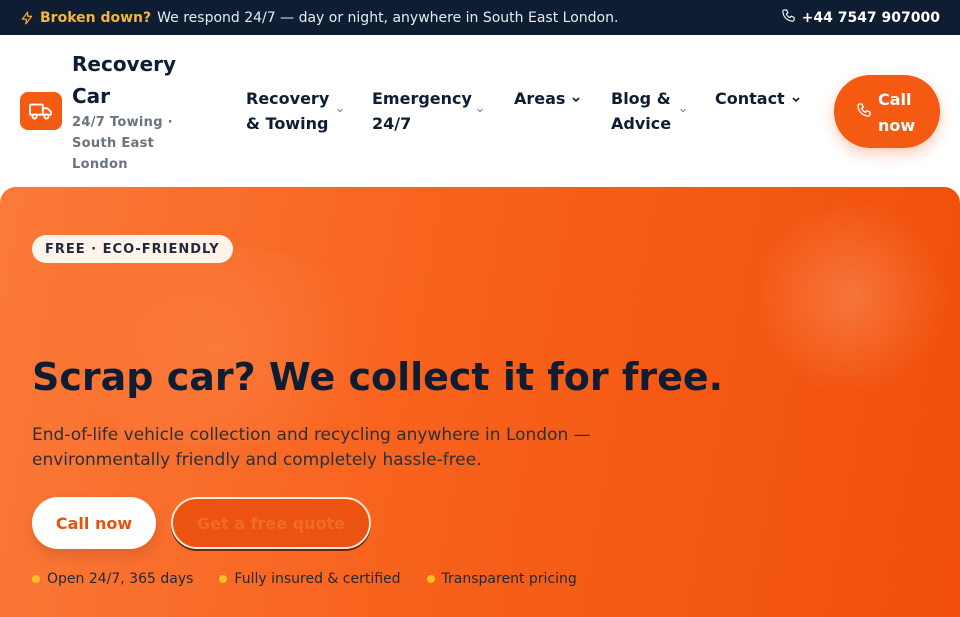 This screenshot has width=960, height=617. I want to click on brand-name: Recovery Car, so click(124, 79).